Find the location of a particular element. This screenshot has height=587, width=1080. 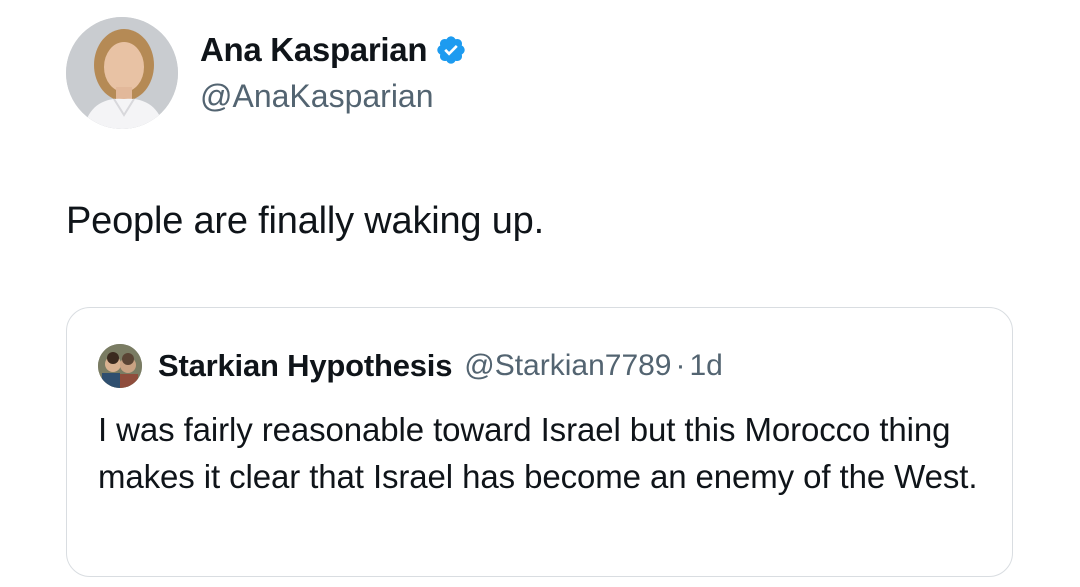

tweet-text: People are finally waking up. is located at coordinates (305, 221).